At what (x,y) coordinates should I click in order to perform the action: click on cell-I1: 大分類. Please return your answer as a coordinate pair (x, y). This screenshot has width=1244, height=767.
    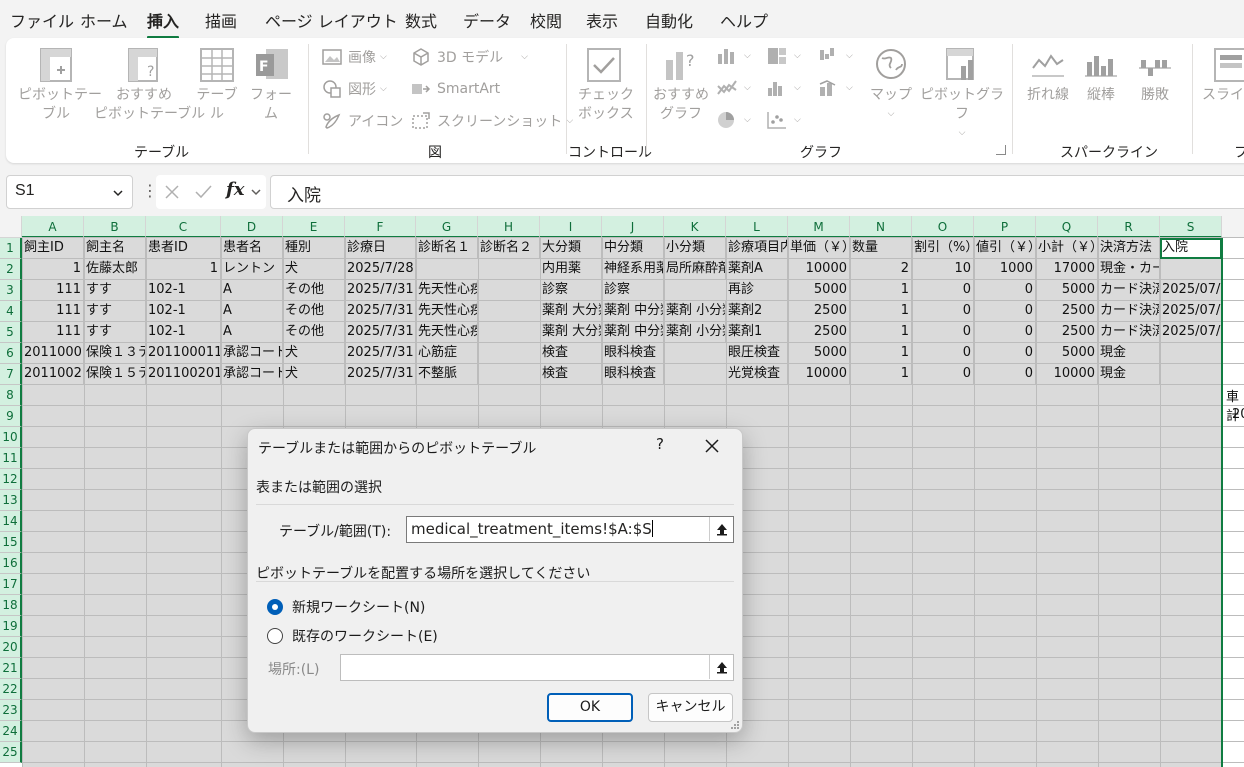
    Looking at the image, I should click on (571, 248).